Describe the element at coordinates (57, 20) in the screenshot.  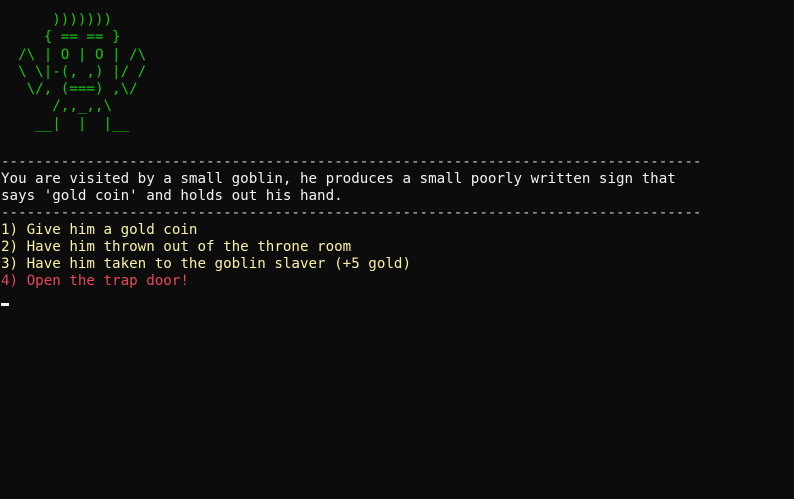
I see `ascii-art-line: )))))))` at that location.